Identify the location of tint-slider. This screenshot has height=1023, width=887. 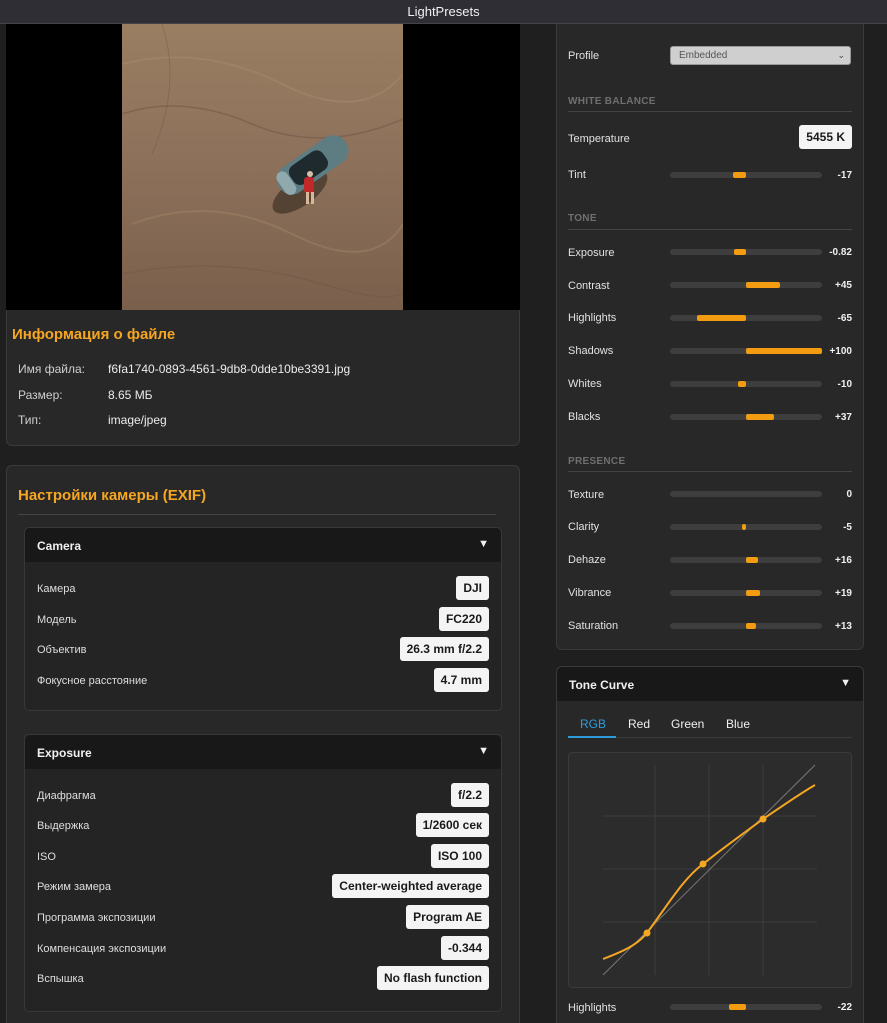
(746, 175).